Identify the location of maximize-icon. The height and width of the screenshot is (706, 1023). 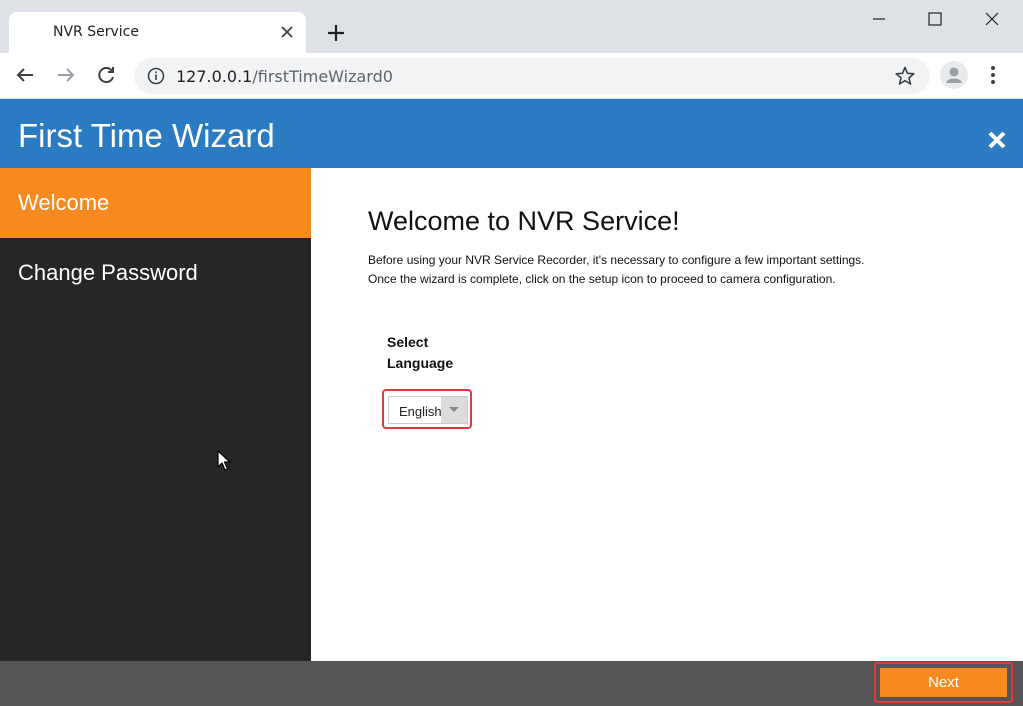
(935, 19).